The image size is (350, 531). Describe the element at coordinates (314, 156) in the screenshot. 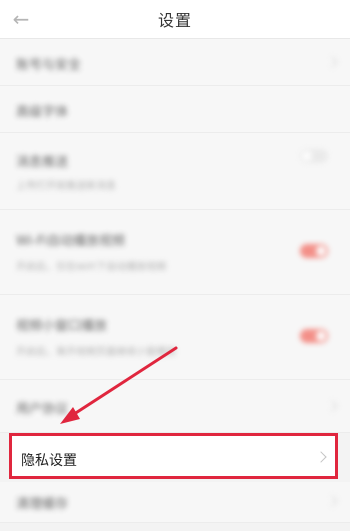

I see `push-toggle` at that location.